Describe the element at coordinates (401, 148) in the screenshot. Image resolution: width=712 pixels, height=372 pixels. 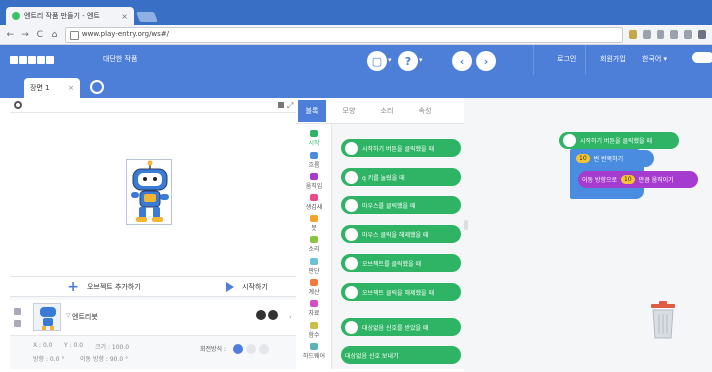
I see `block-when-start-clicked: 시작하기 버튼을 클릭했을 때` at that location.